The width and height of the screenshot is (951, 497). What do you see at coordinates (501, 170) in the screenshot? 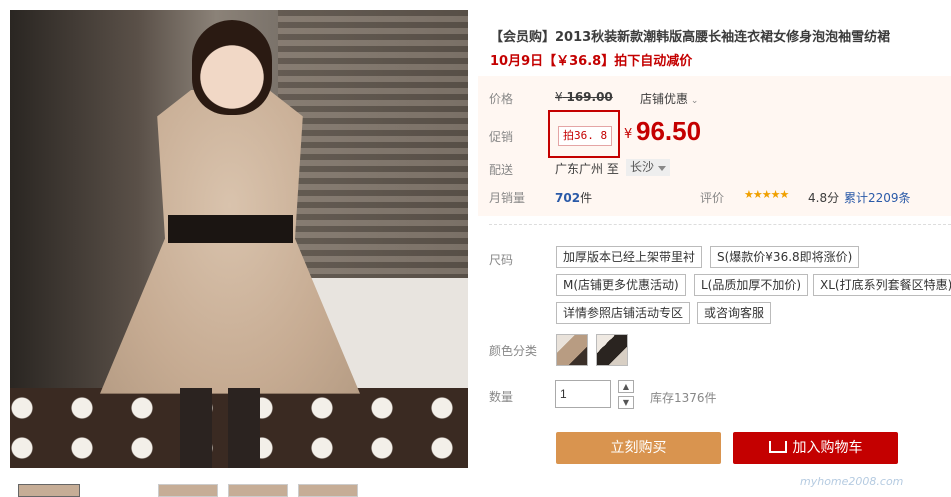
I see `shipping-label: 配送` at bounding box center [501, 170].